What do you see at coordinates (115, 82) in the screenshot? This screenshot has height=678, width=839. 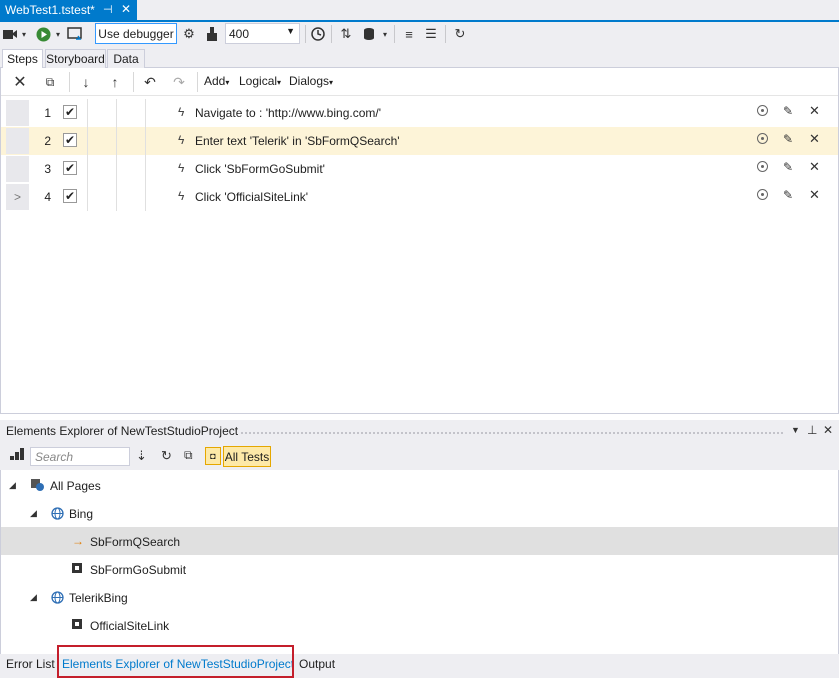 I see `move-up-icon: ↑` at bounding box center [115, 82].